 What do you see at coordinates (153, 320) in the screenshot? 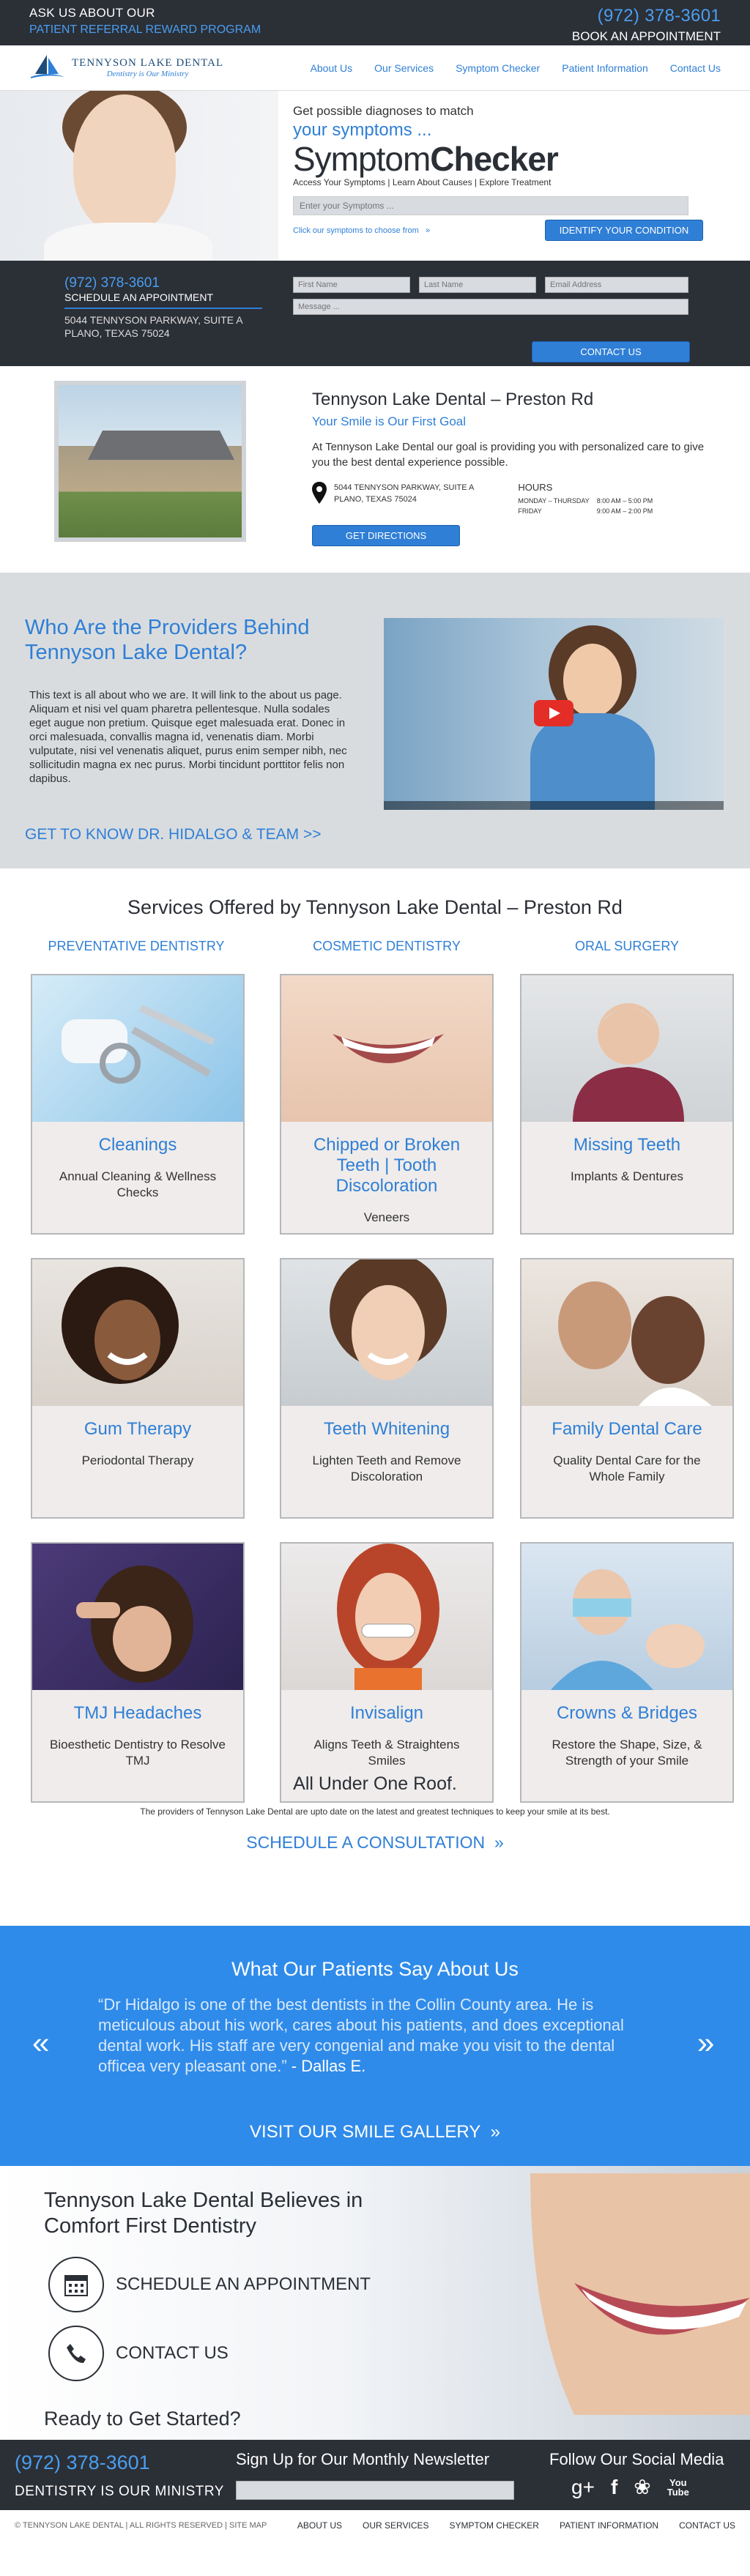
I see `contact-address1: 5044 TENNYSON PARKWAY, SUITE A` at bounding box center [153, 320].